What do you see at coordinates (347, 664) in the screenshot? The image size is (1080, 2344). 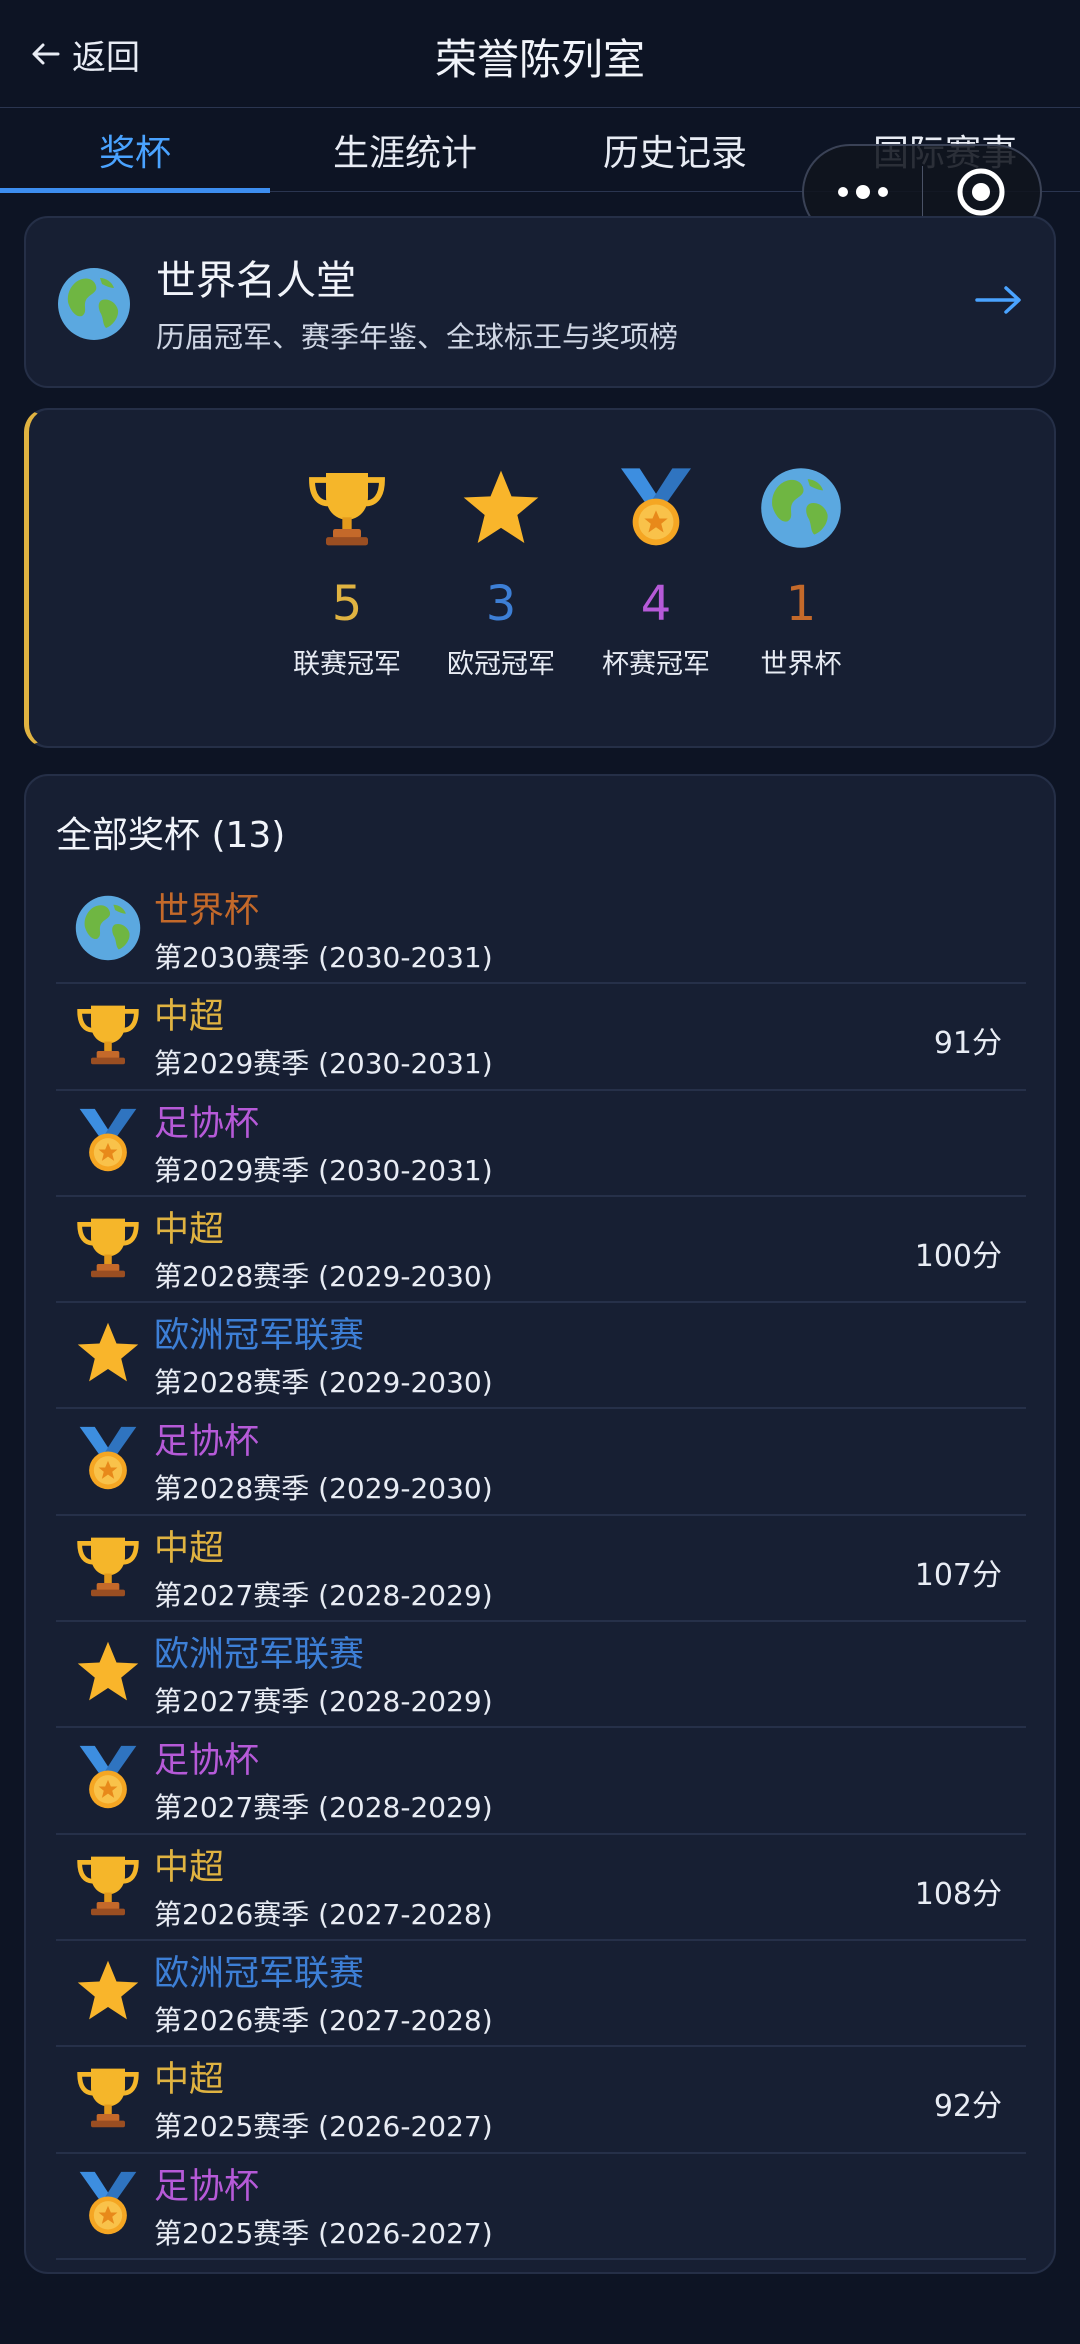 I see `summary-label: 联赛冠军` at bounding box center [347, 664].